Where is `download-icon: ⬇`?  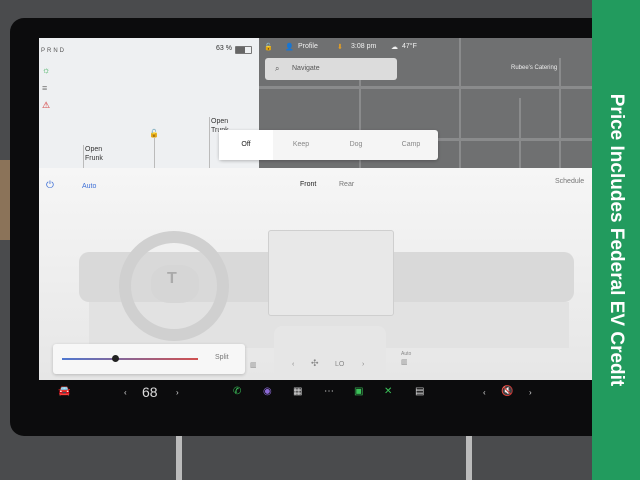
download-icon: ⬇ is located at coordinates (340, 47).